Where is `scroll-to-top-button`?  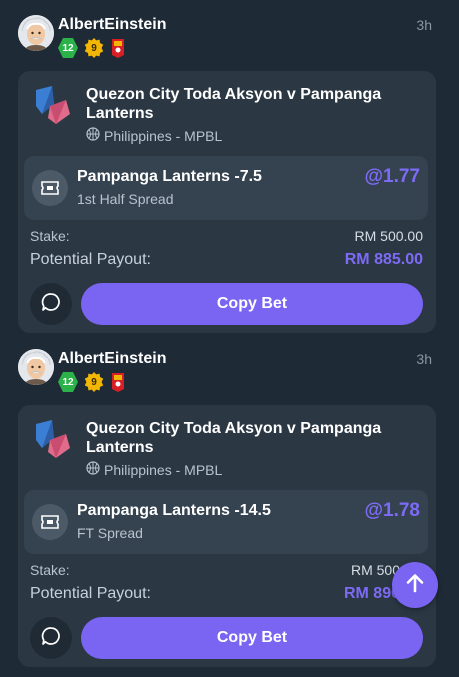 scroll-to-top-button is located at coordinates (415, 585).